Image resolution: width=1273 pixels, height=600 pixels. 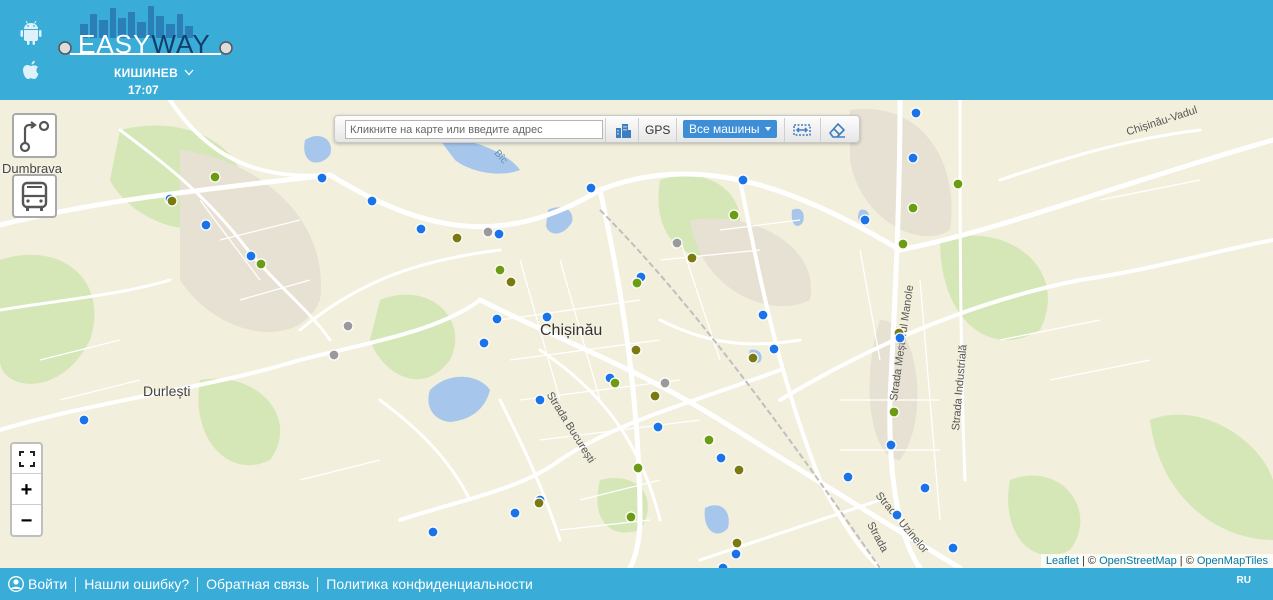 I want to click on fullscreen-button, so click(x=26, y=459).